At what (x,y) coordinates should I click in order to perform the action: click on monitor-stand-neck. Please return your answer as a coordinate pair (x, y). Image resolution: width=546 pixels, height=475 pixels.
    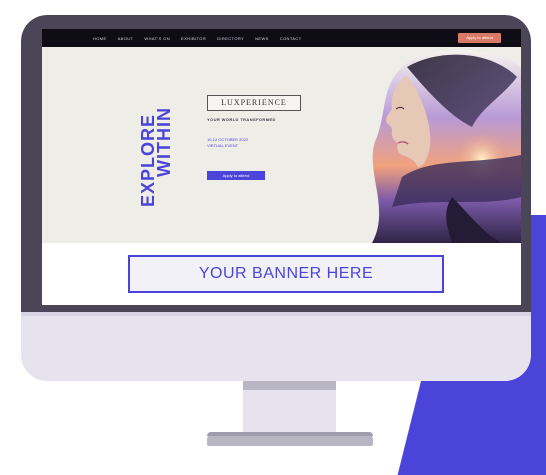
    Looking at the image, I should click on (289, 407).